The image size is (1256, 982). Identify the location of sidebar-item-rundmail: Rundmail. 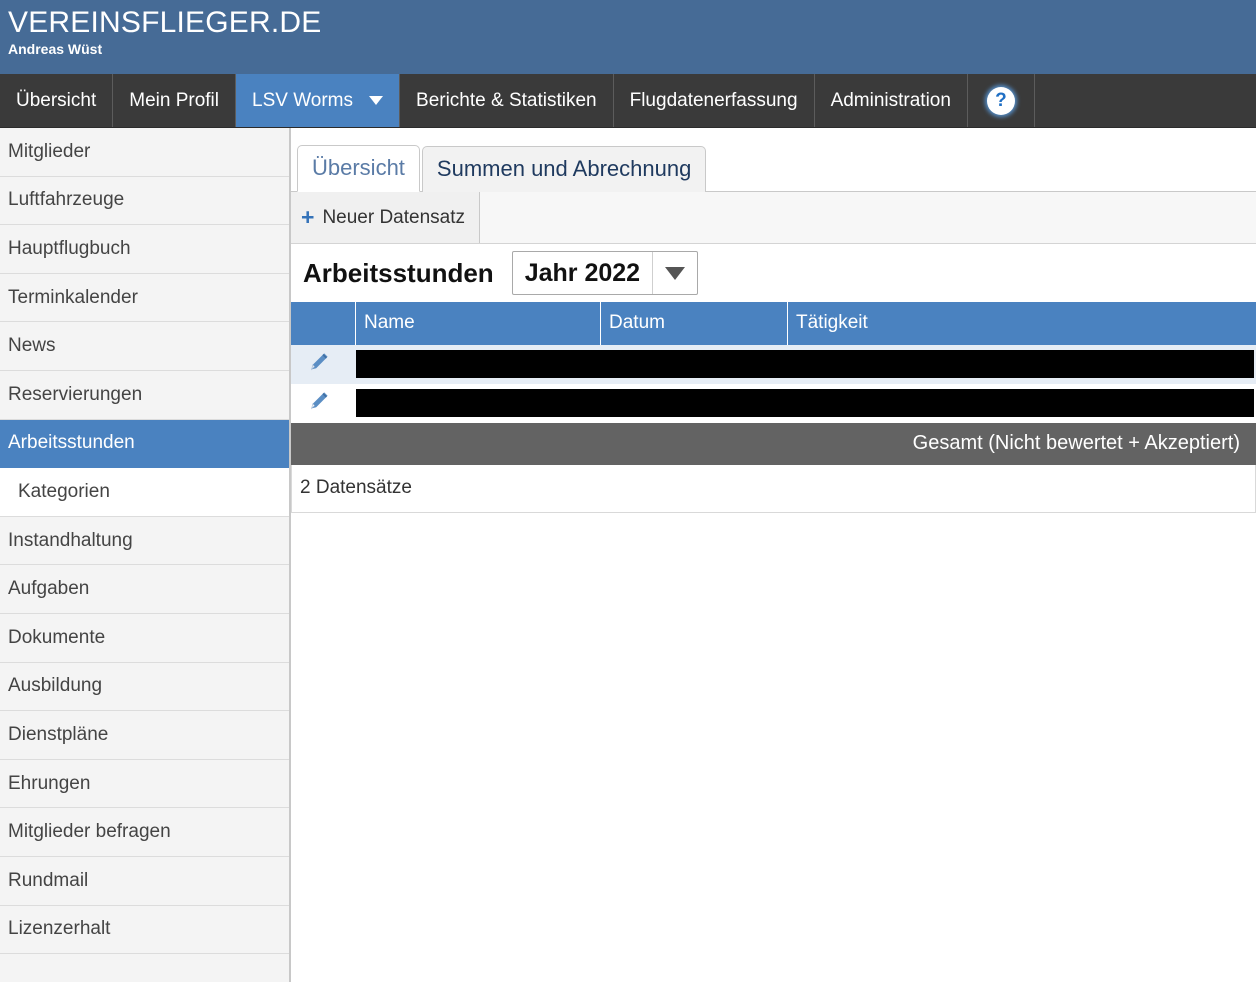
(144, 881).